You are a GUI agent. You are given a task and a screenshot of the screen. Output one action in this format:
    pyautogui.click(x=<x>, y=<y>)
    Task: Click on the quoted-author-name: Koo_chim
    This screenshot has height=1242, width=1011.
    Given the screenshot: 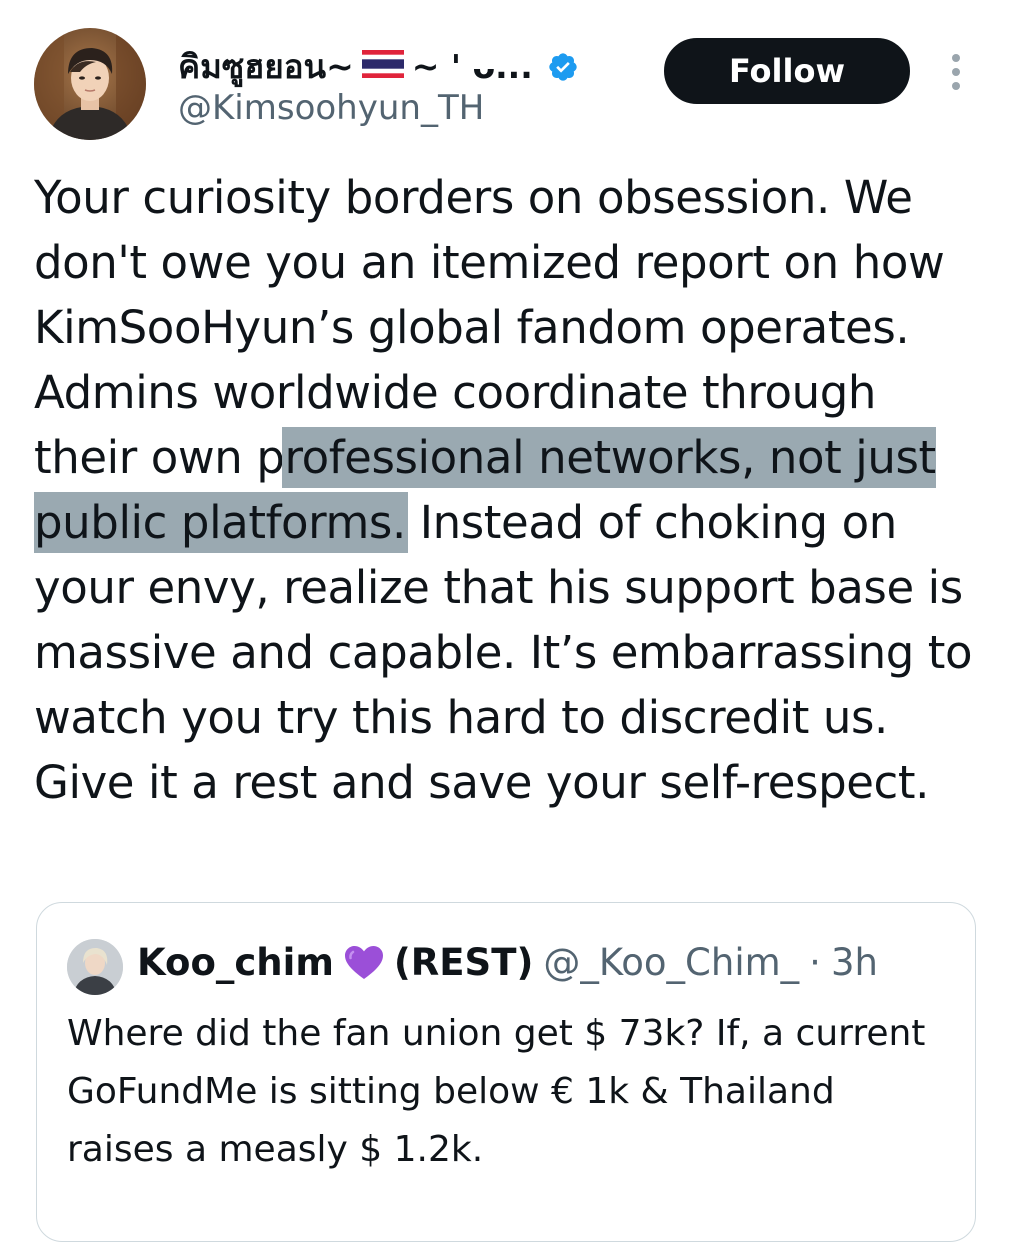 What is the action you would take?
    pyautogui.click(x=235, y=962)
    